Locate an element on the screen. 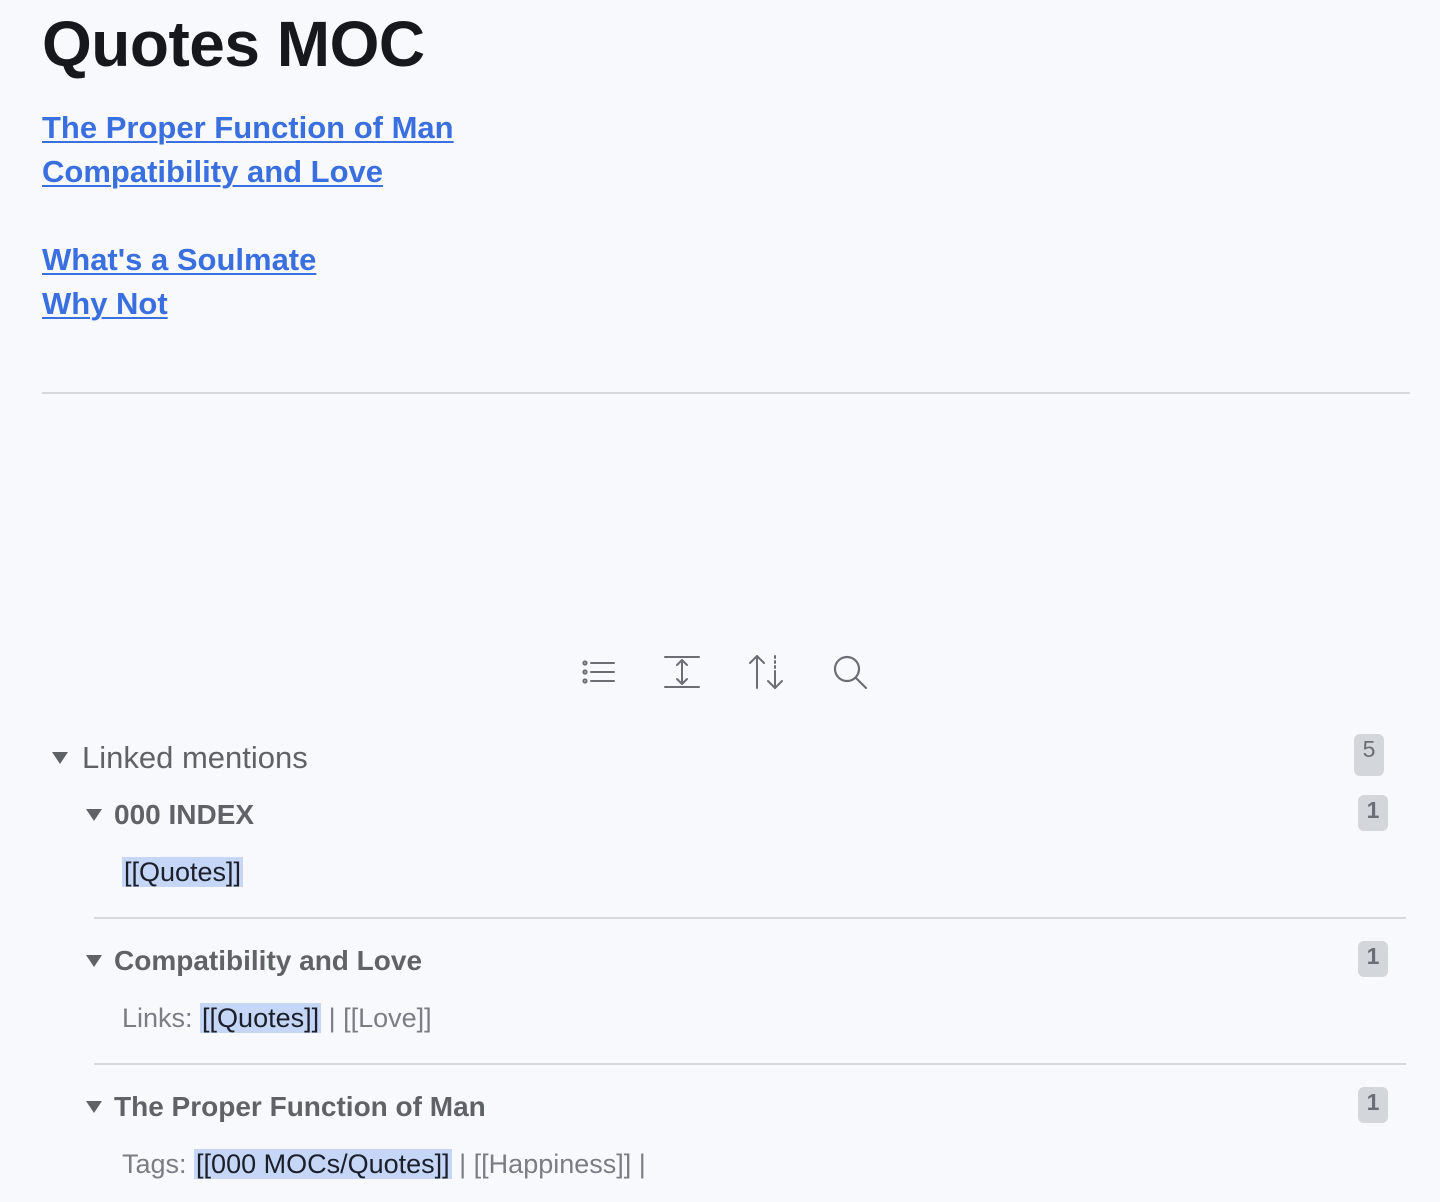 This screenshot has height=1202, width=1440. backlink-snippet: Links: [[Quotes]] | [[Love]] is located at coordinates (277, 1018).